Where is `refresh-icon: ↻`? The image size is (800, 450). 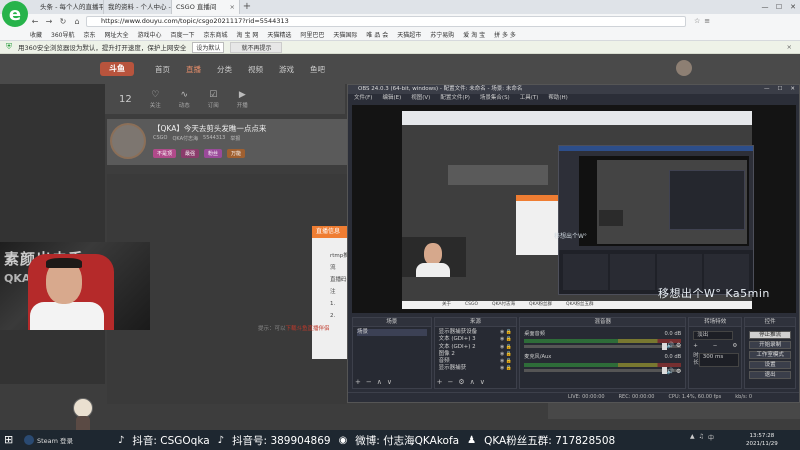 refresh-icon: ↻ is located at coordinates (63, 21).